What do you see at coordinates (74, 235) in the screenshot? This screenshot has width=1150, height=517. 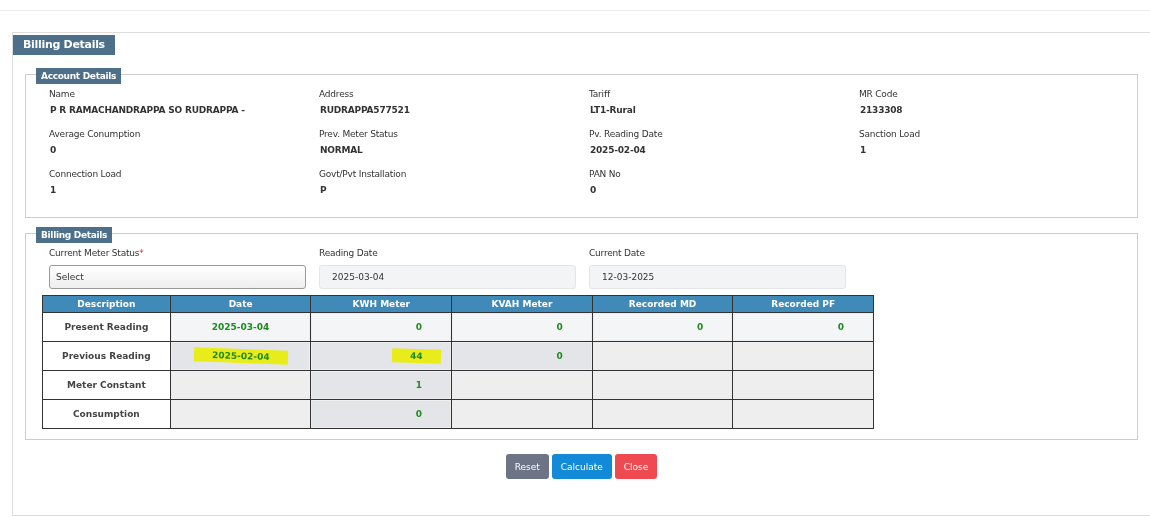 I see `section-title: Billing Details` at bounding box center [74, 235].